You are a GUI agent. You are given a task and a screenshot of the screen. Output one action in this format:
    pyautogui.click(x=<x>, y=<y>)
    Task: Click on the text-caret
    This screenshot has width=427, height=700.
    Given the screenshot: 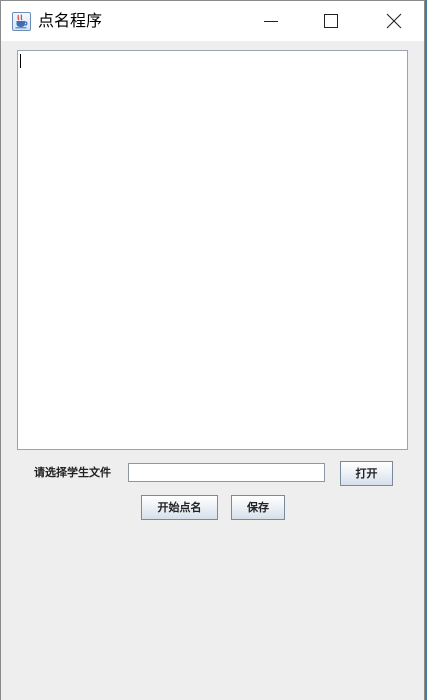 What is the action you would take?
    pyautogui.click(x=20, y=61)
    